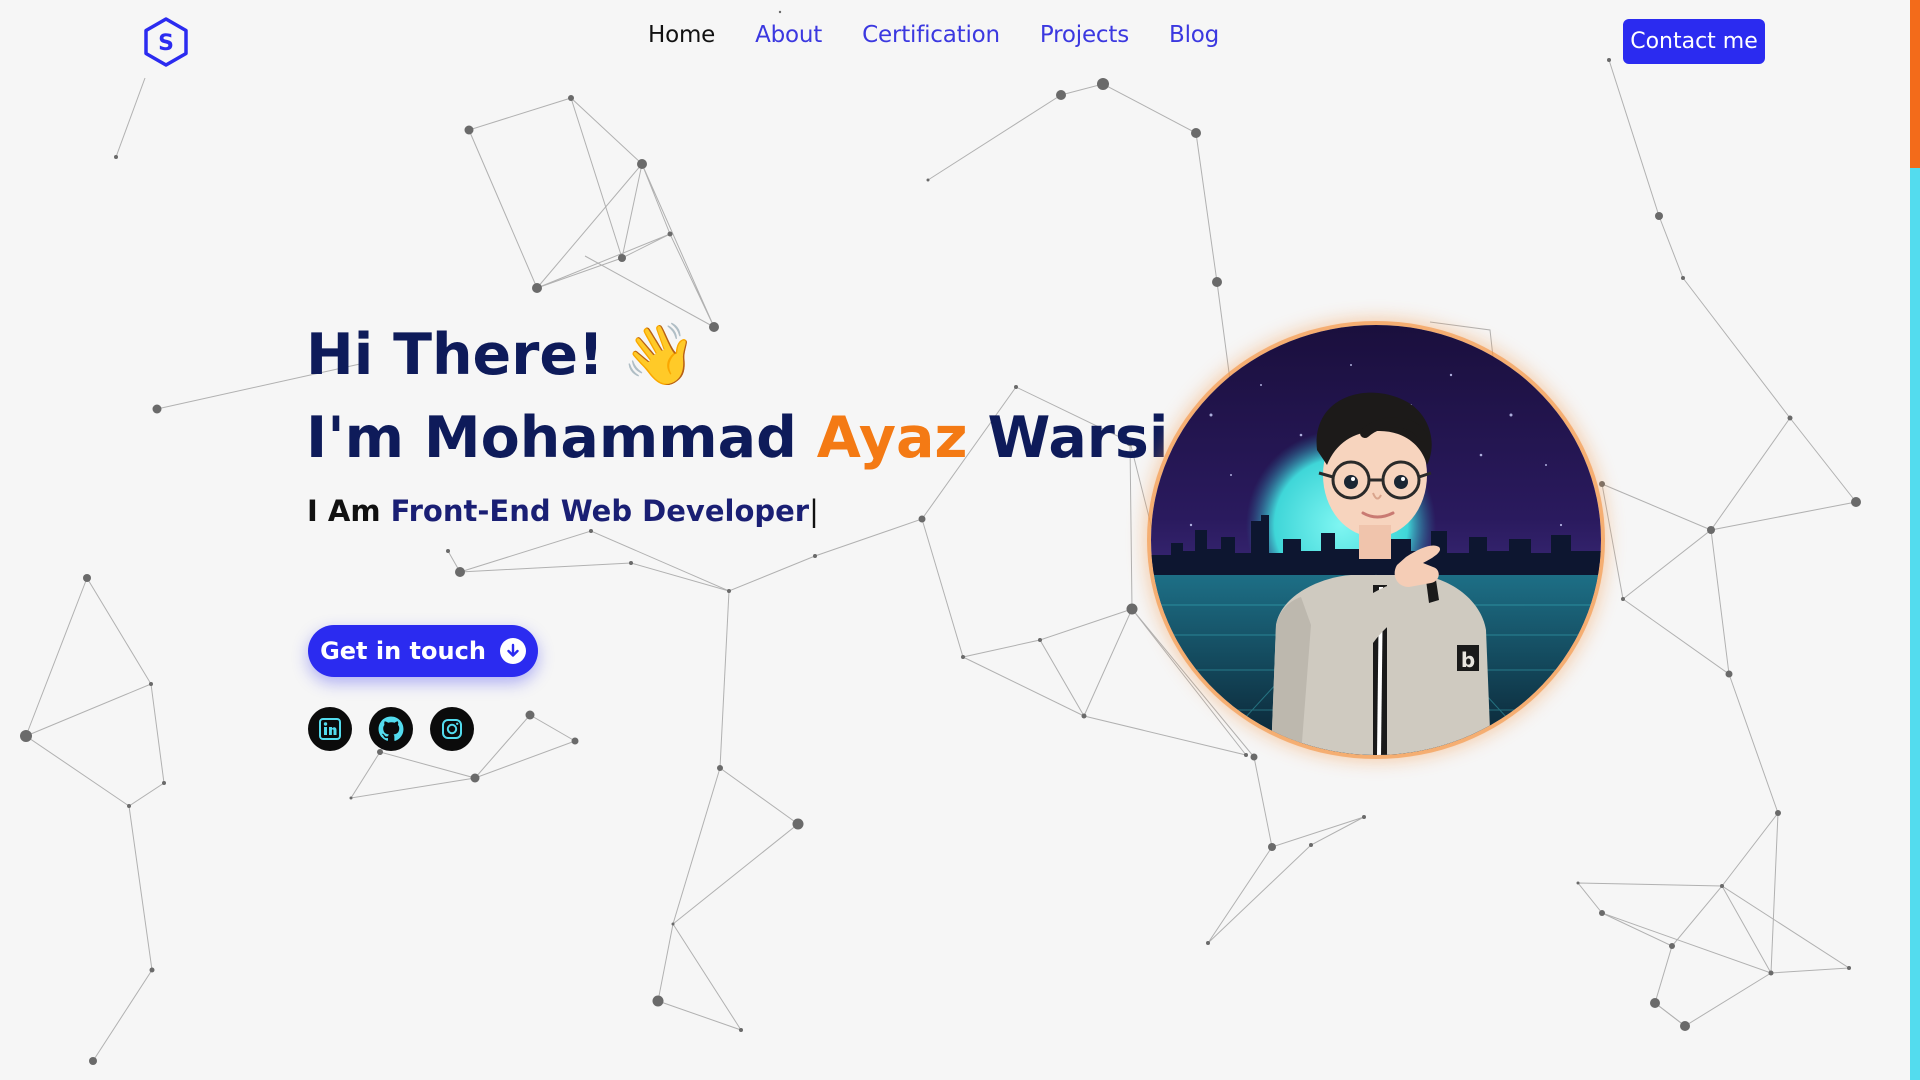  What do you see at coordinates (1694, 41) in the screenshot?
I see `contact-me-button: Contact me` at bounding box center [1694, 41].